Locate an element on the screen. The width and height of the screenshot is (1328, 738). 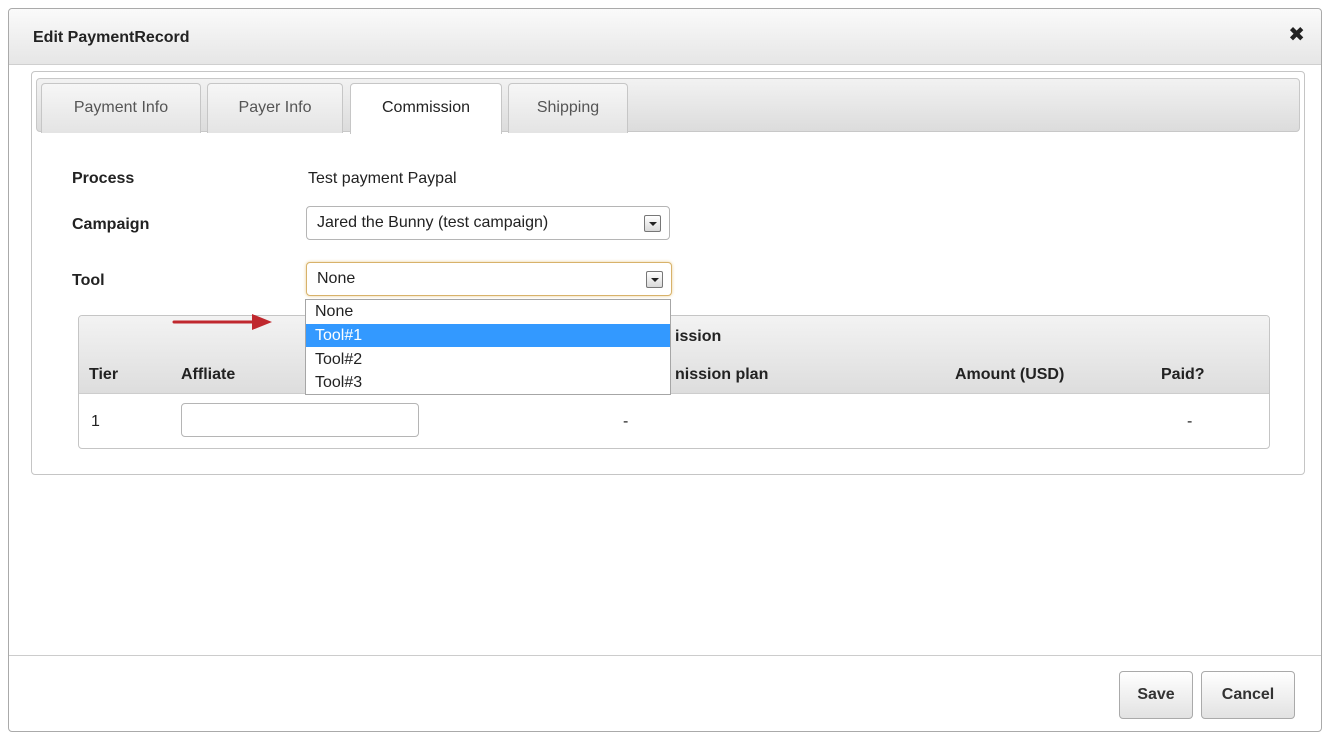
close-icon: ✖ is located at coordinates (1296, 35).